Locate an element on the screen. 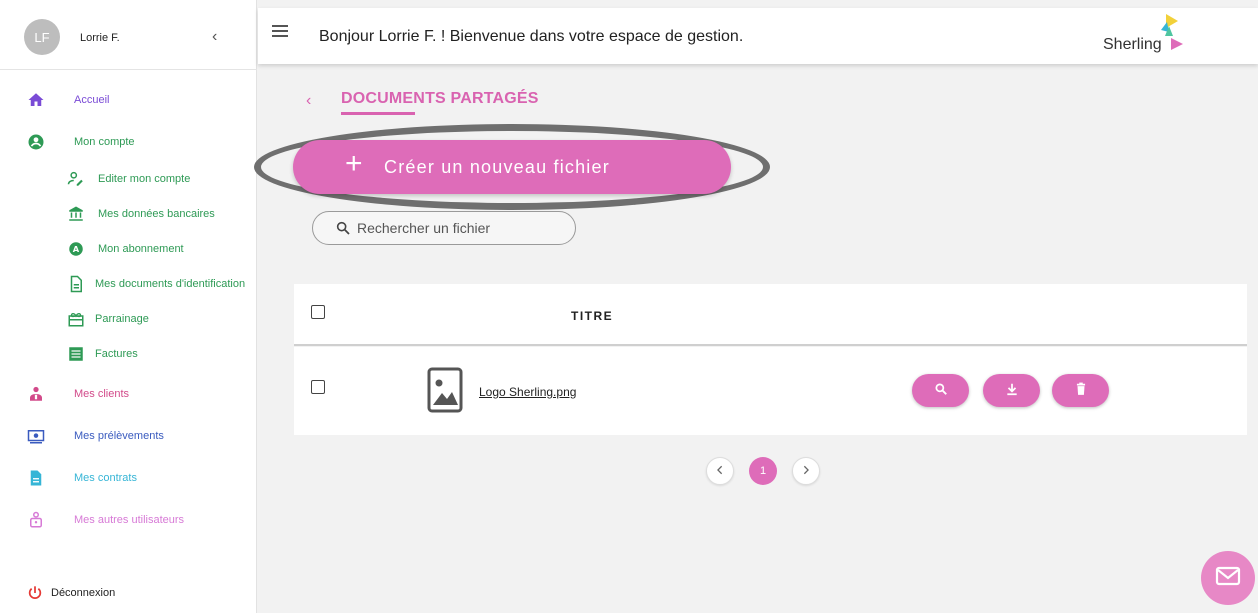 The width and height of the screenshot is (1258, 613). subscription-icon: A is located at coordinates (76, 249).